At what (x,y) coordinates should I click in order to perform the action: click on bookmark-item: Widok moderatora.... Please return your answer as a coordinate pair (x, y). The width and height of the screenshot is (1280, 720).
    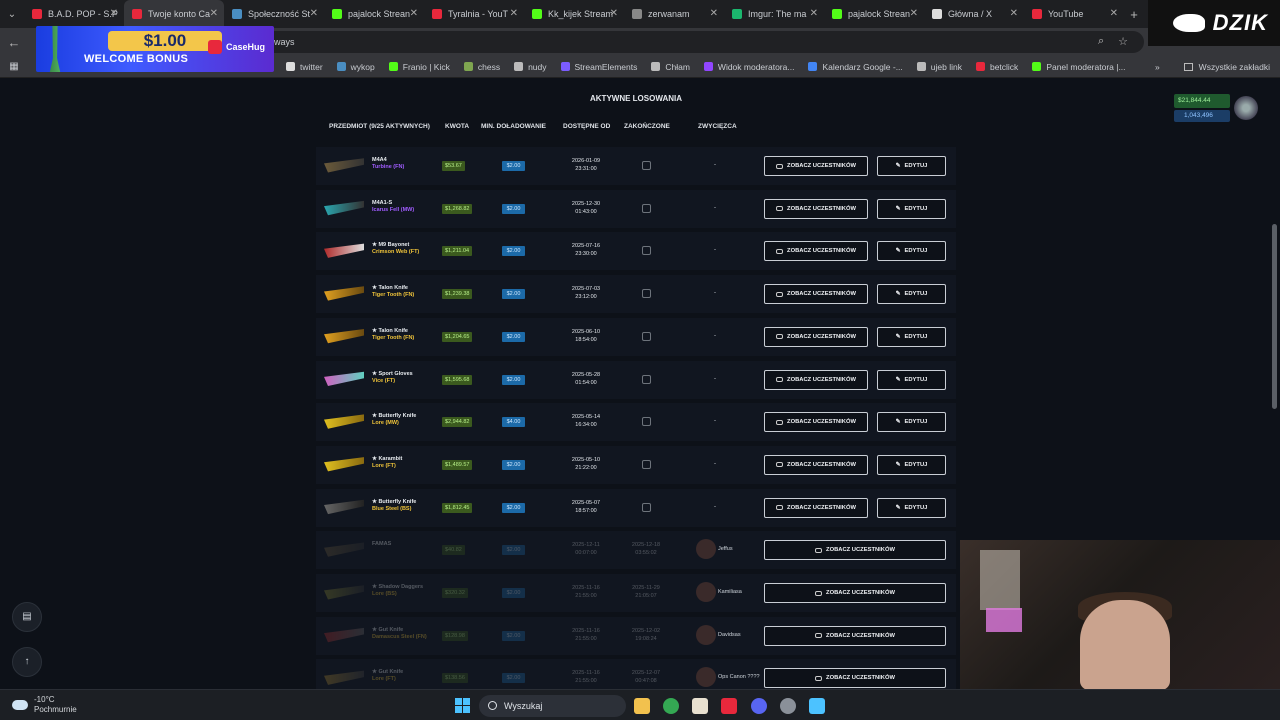
    Looking at the image, I should click on (748, 67).